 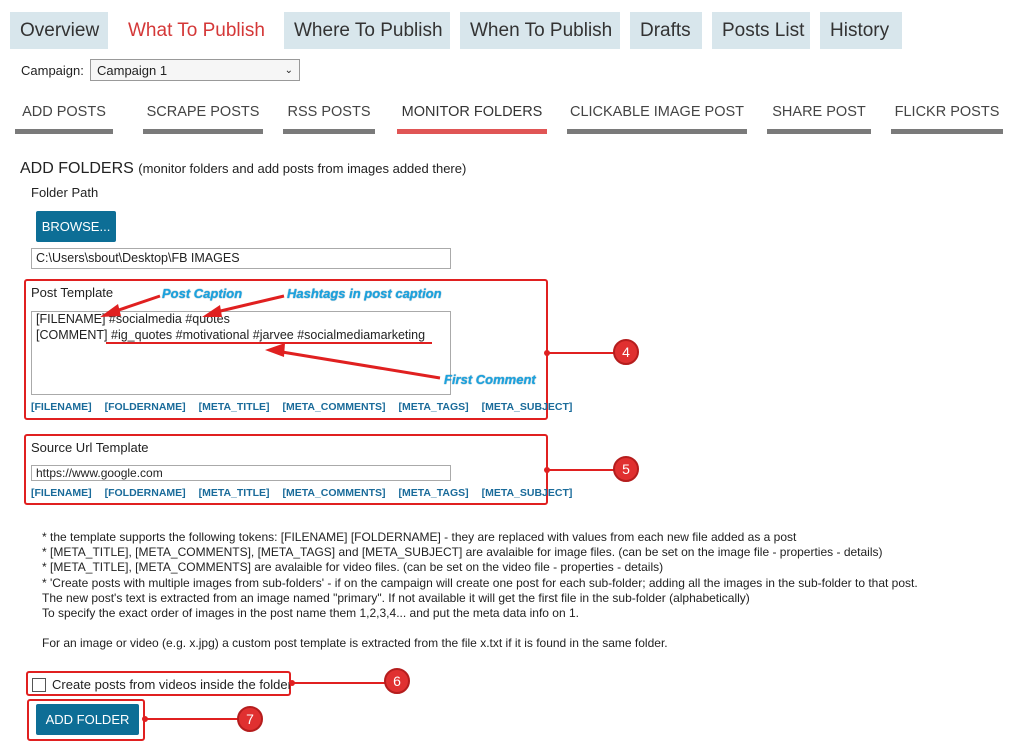 I want to click on arrow-first-comment, so click(x=361, y=365).